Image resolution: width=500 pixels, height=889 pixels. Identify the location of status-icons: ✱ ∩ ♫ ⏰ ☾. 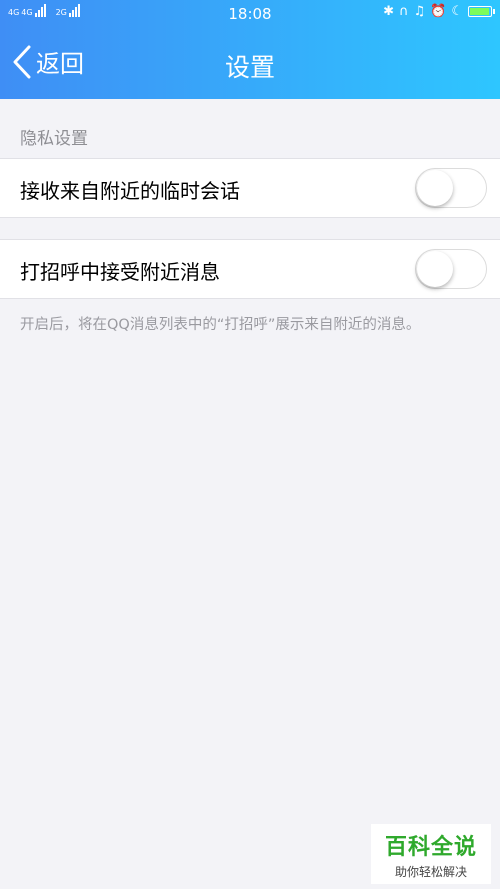
(439, 11).